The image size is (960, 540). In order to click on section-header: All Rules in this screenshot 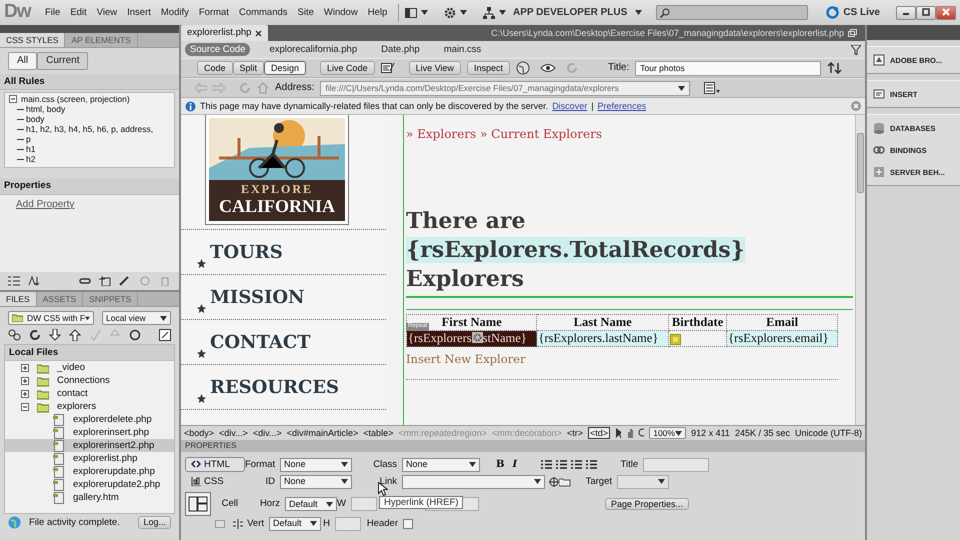, I will do `click(89, 82)`.